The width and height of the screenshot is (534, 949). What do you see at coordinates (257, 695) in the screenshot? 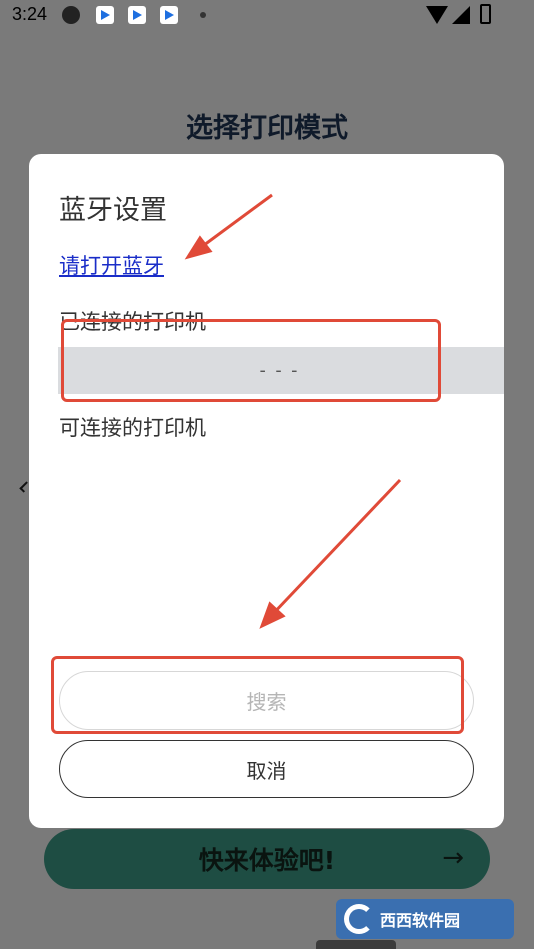
I see `annotation-box-search` at bounding box center [257, 695].